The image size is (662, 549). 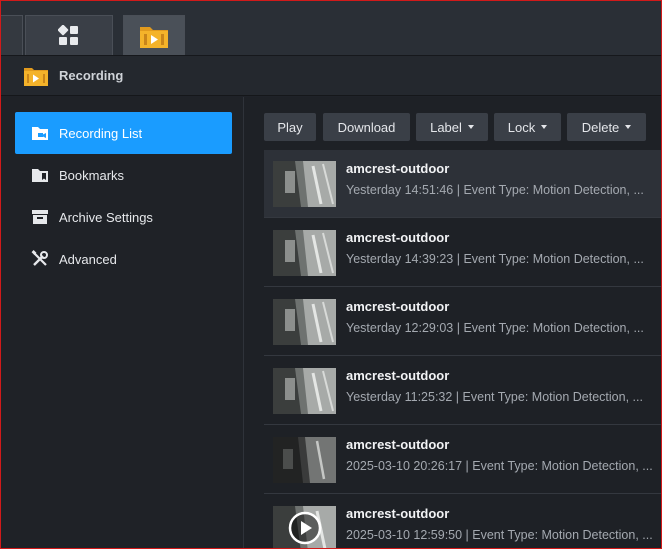 What do you see at coordinates (40, 259) in the screenshot?
I see `tools-icon` at bounding box center [40, 259].